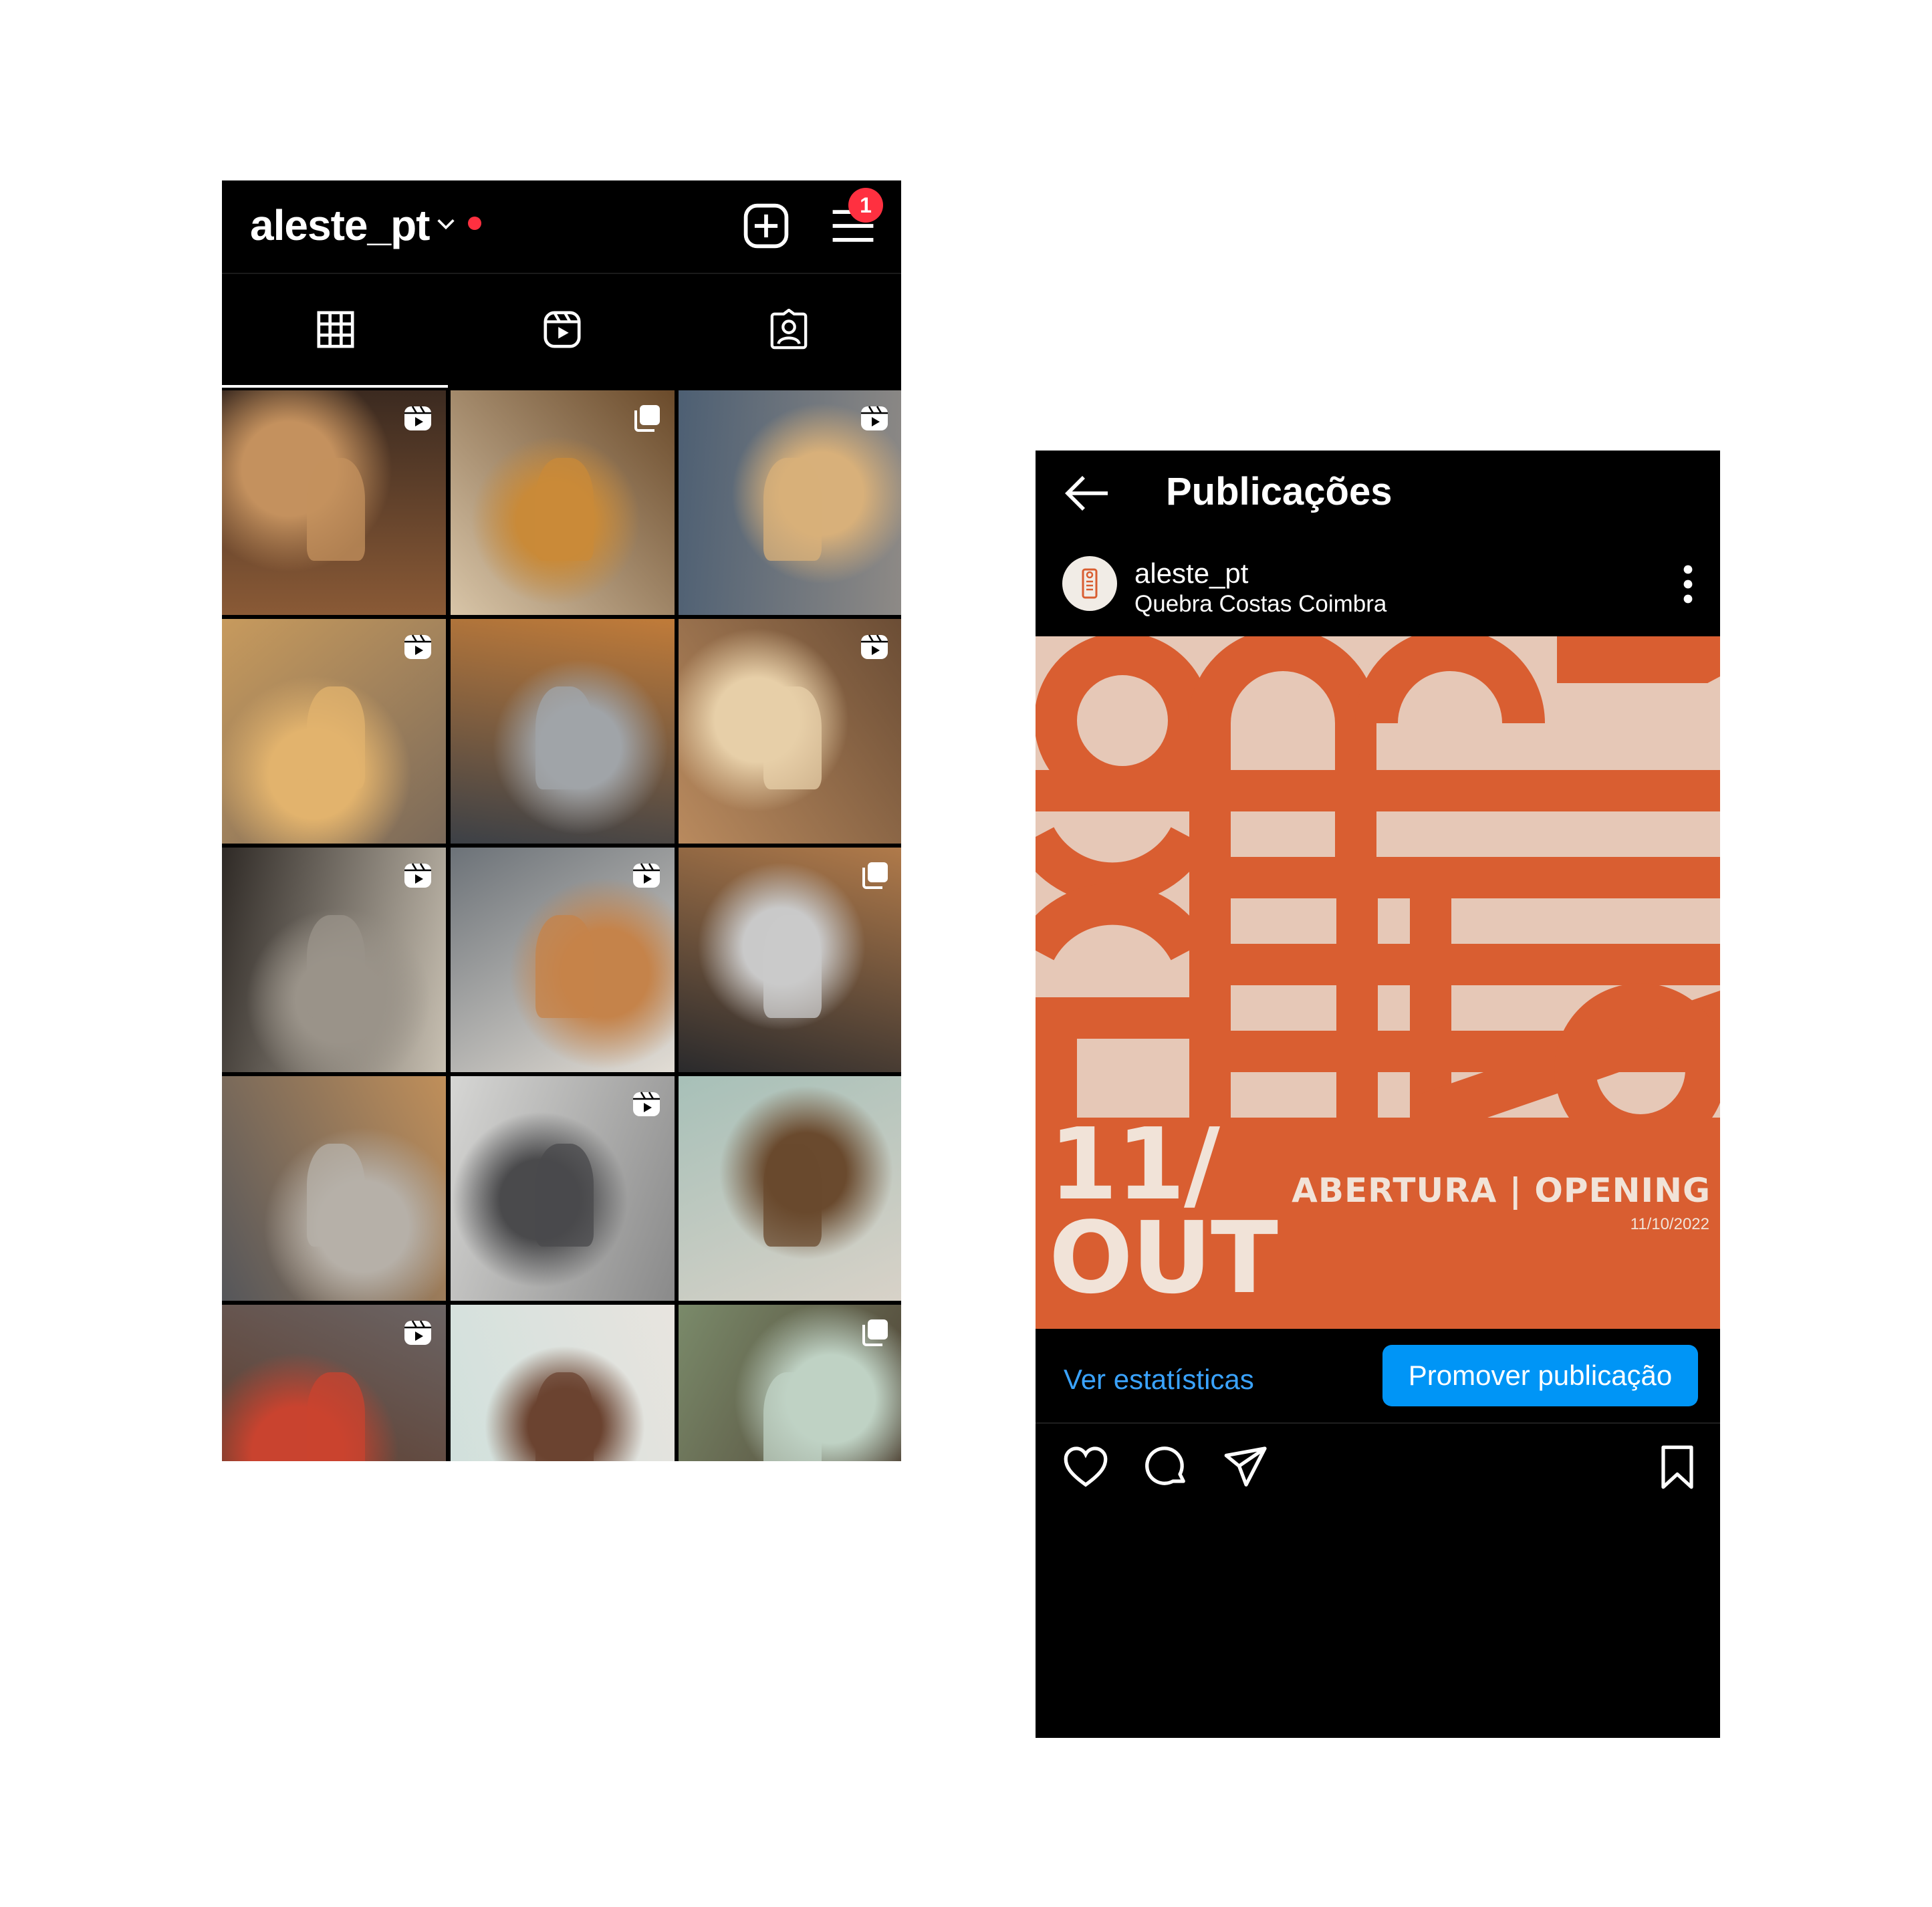 The width and height of the screenshot is (1932, 1907). Describe the element at coordinates (1279, 491) in the screenshot. I see `page-title: Publicações` at that location.